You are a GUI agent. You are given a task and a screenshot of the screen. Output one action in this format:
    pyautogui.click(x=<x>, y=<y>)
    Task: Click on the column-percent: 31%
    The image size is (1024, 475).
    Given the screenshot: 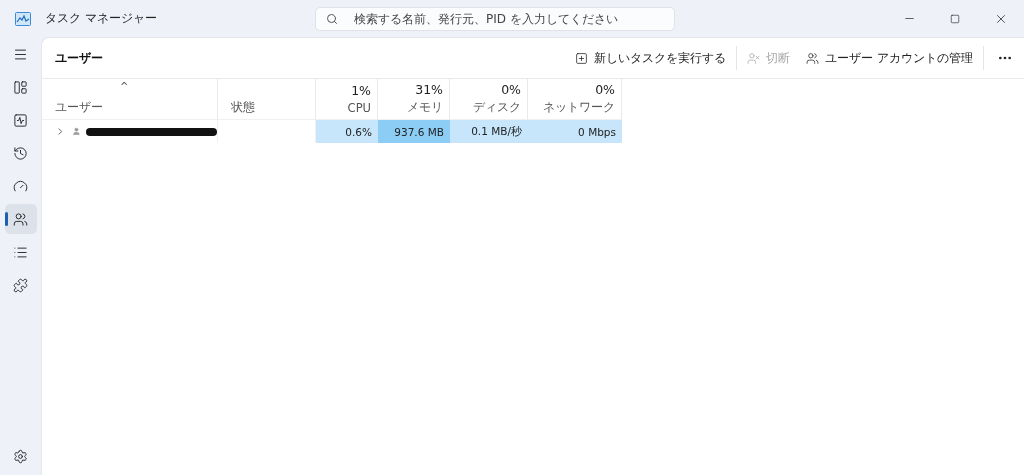 What is the action you would take?
    pyautogui.click(x=429, y=89)
    